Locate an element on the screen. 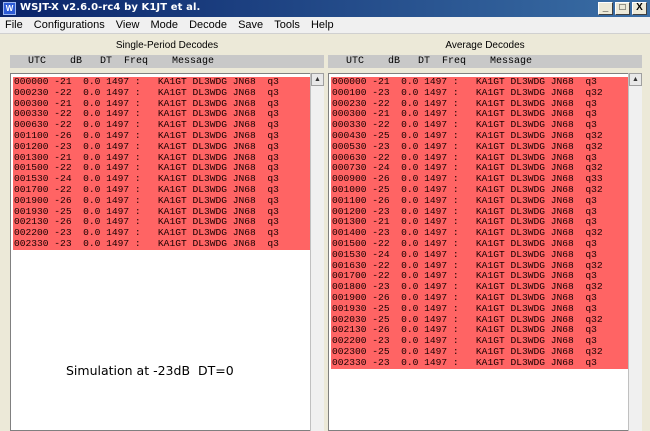 This screenshot has width=650, height=431. average-decodes-title: Average Decodes is located at coordinates (485, 45).